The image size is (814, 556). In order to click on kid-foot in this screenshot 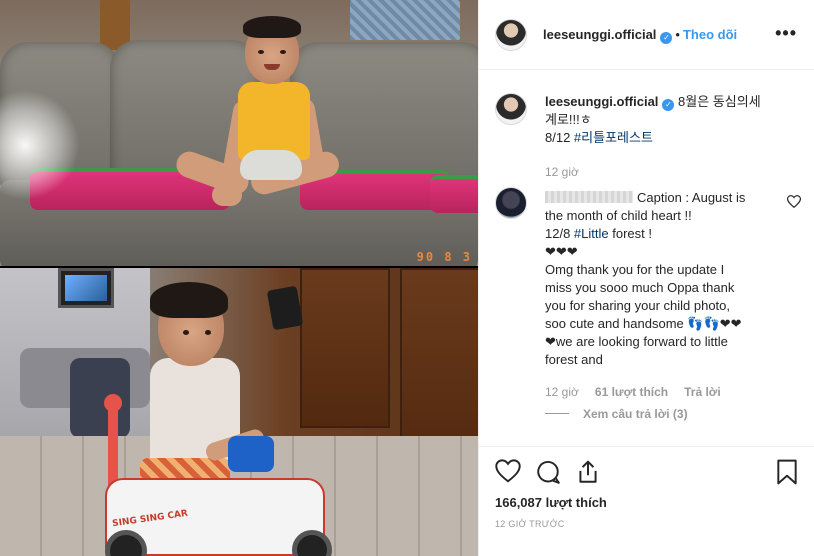, I will do `click(227, 195)`.